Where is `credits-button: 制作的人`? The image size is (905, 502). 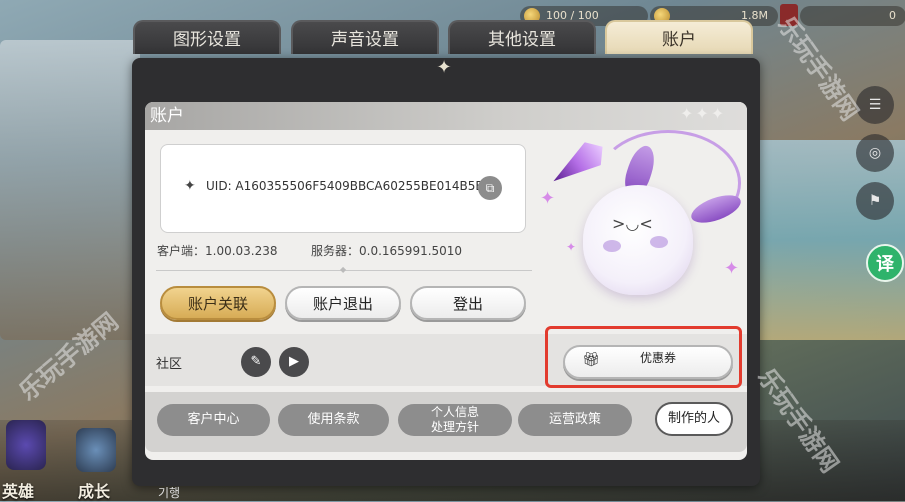 credits-button: 制作的人 is located at coordinates (694, 419).